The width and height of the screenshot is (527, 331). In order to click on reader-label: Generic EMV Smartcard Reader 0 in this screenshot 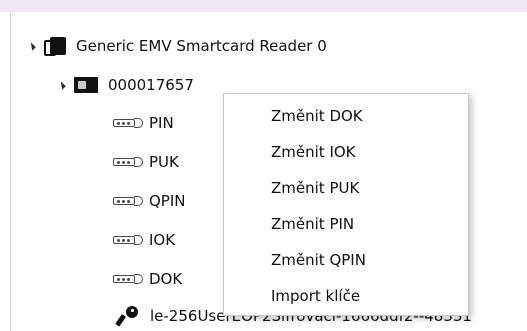, I will do `click(201, 46)`.